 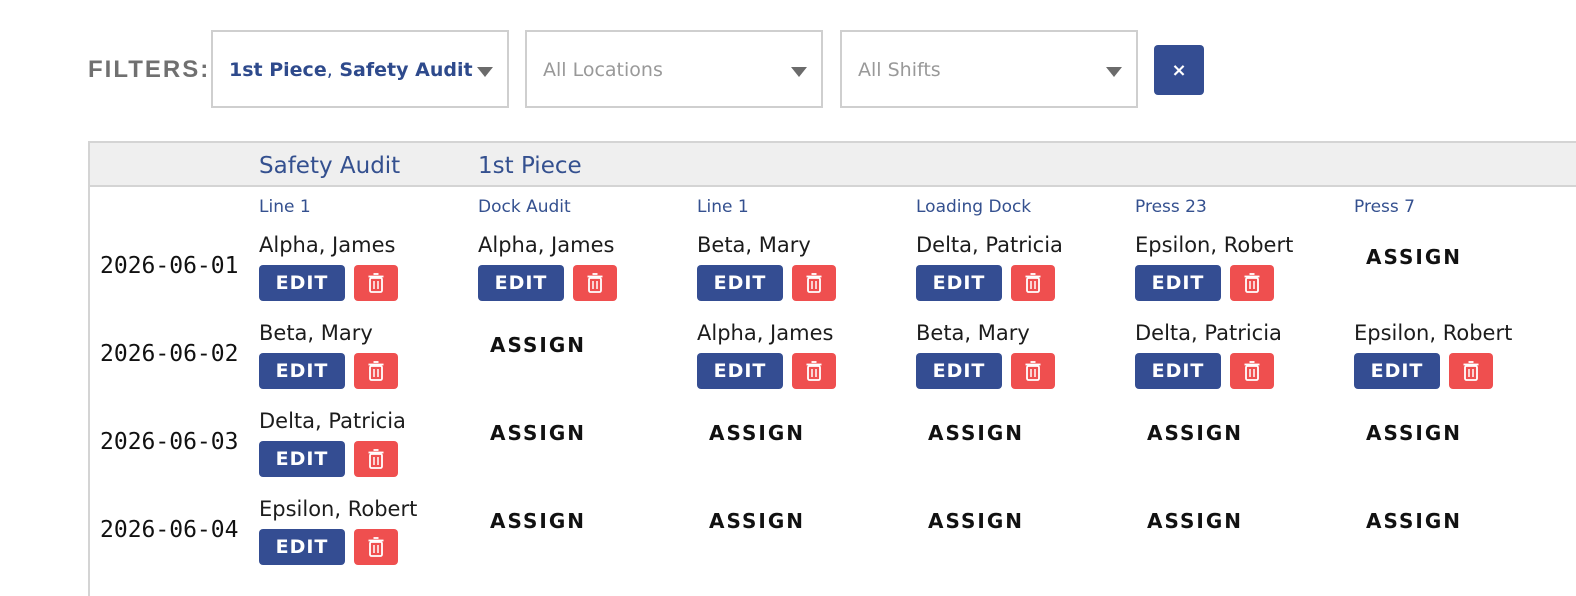 I want to click on column-header-location: Press 7, so click(x=1384, y=207).